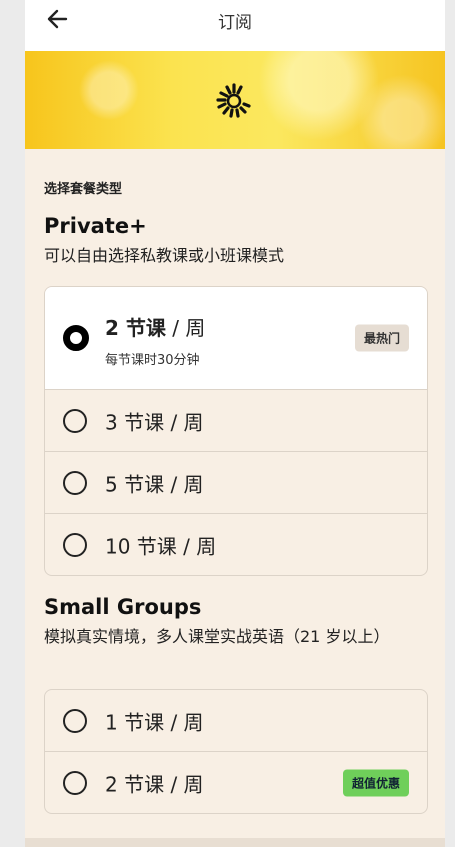 Image resolution: width=455 pixels, height=847 pixels. I want to click on option-private-10: 10 节课 / 周, so click(236, 544).